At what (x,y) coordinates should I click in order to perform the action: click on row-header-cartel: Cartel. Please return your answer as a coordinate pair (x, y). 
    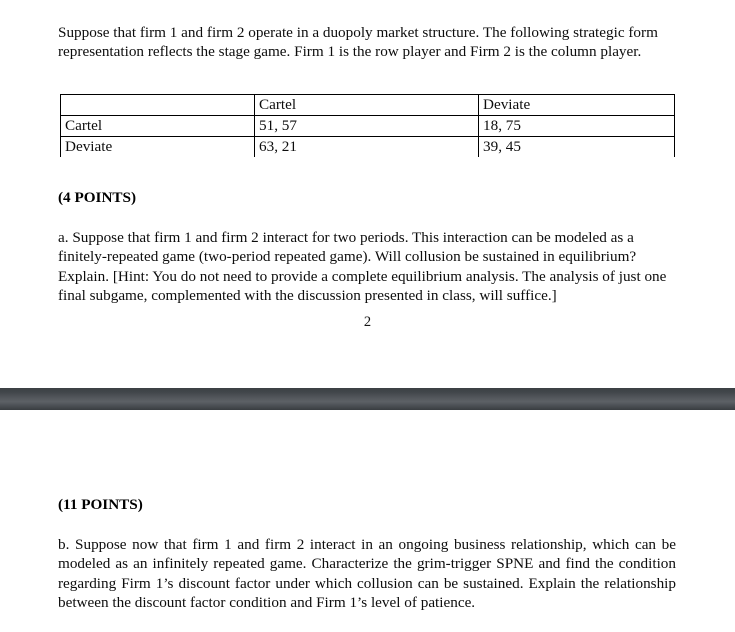
    Looking at the image, I should click on (157, 126).